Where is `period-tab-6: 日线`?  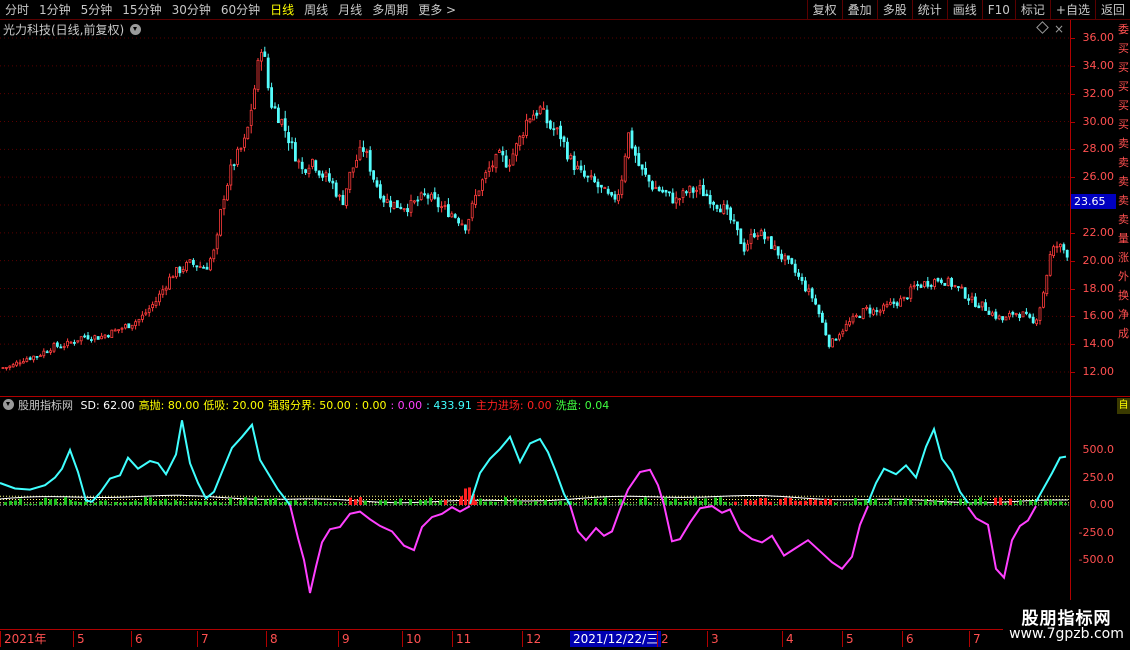
period-tab-6: 日线 is located at coordinates (282, 10).